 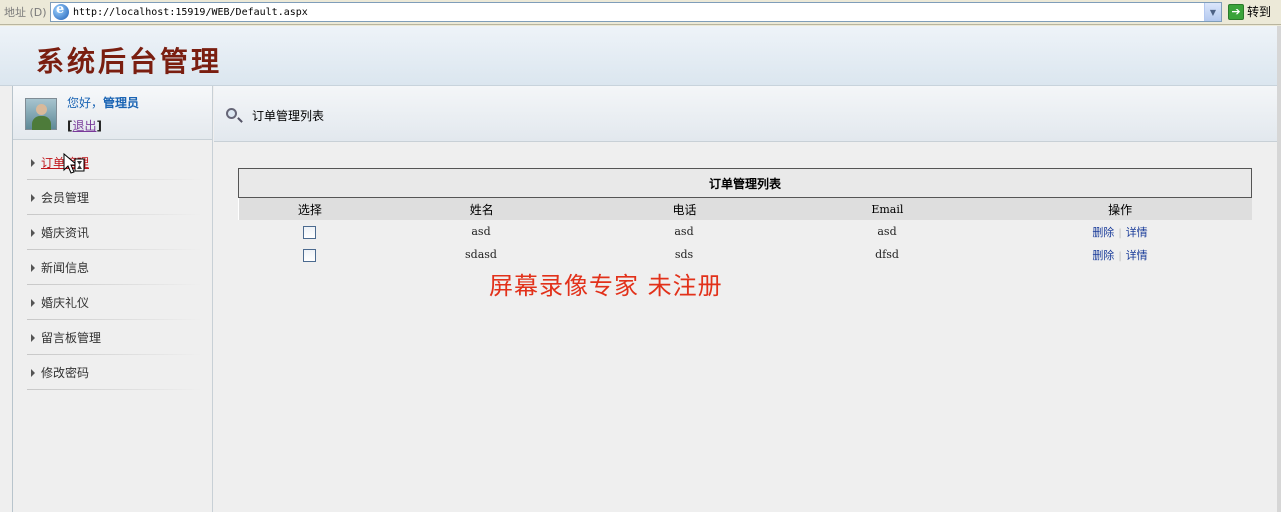 What do you see at coordinates (121, 103) in the screenshot?
I see `user-name: 管理员` at bounding box center [121, 103].